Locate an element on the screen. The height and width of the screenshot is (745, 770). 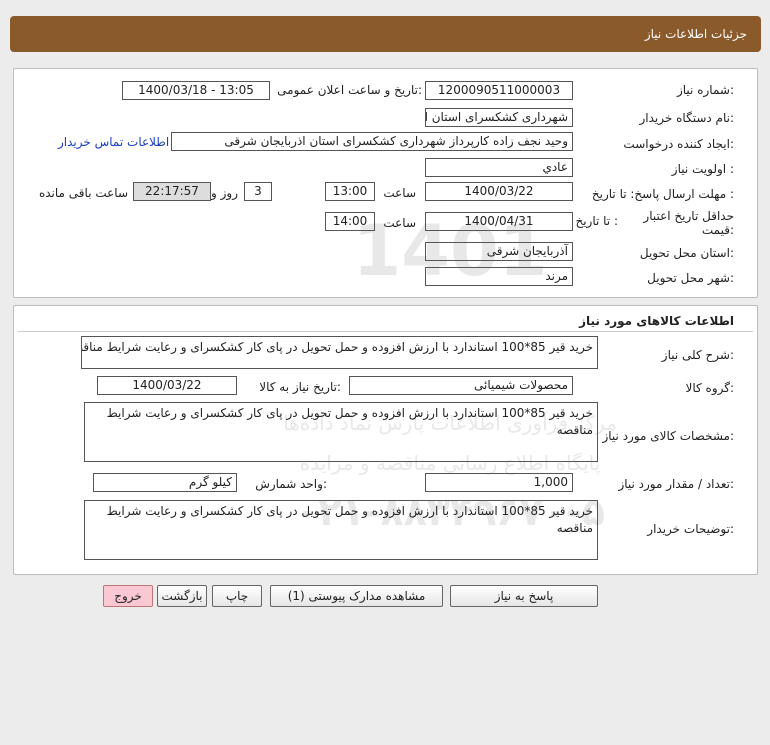
need-number-field: 1200090511000003 is located at coordinates (499, 90).